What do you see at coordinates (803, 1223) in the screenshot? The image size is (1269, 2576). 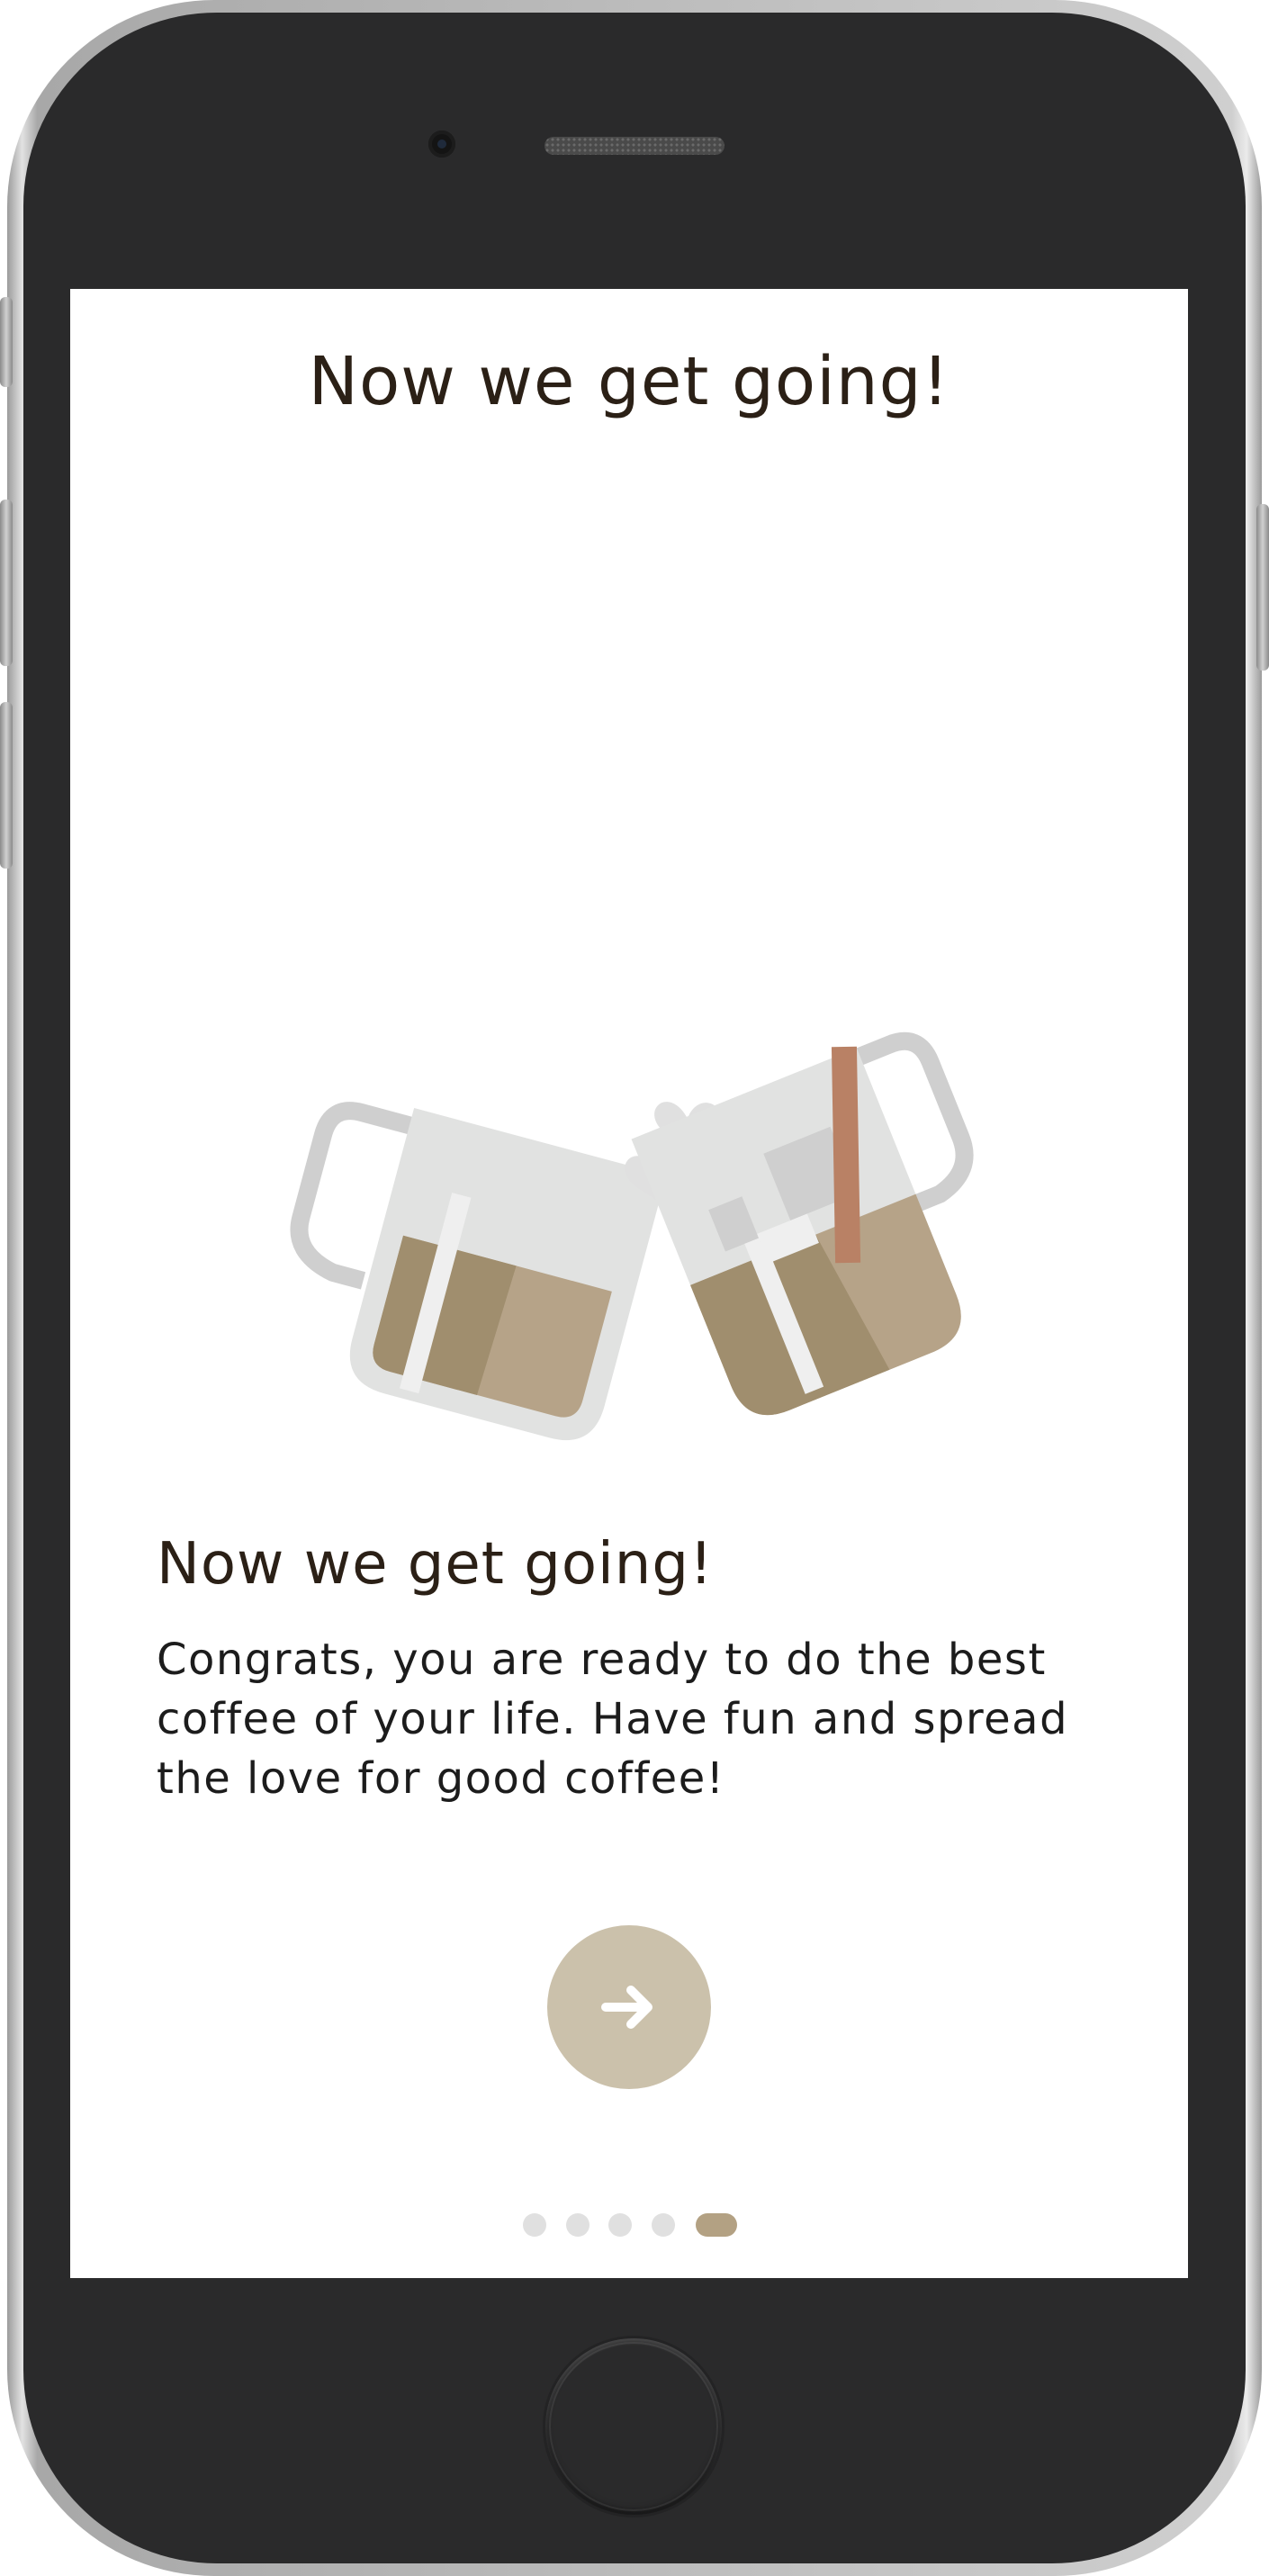 I see `right-mug` at bounding box center [803, 1223].